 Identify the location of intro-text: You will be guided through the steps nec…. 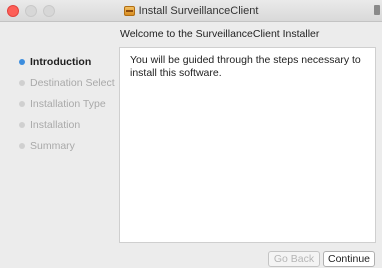
(245, 66).